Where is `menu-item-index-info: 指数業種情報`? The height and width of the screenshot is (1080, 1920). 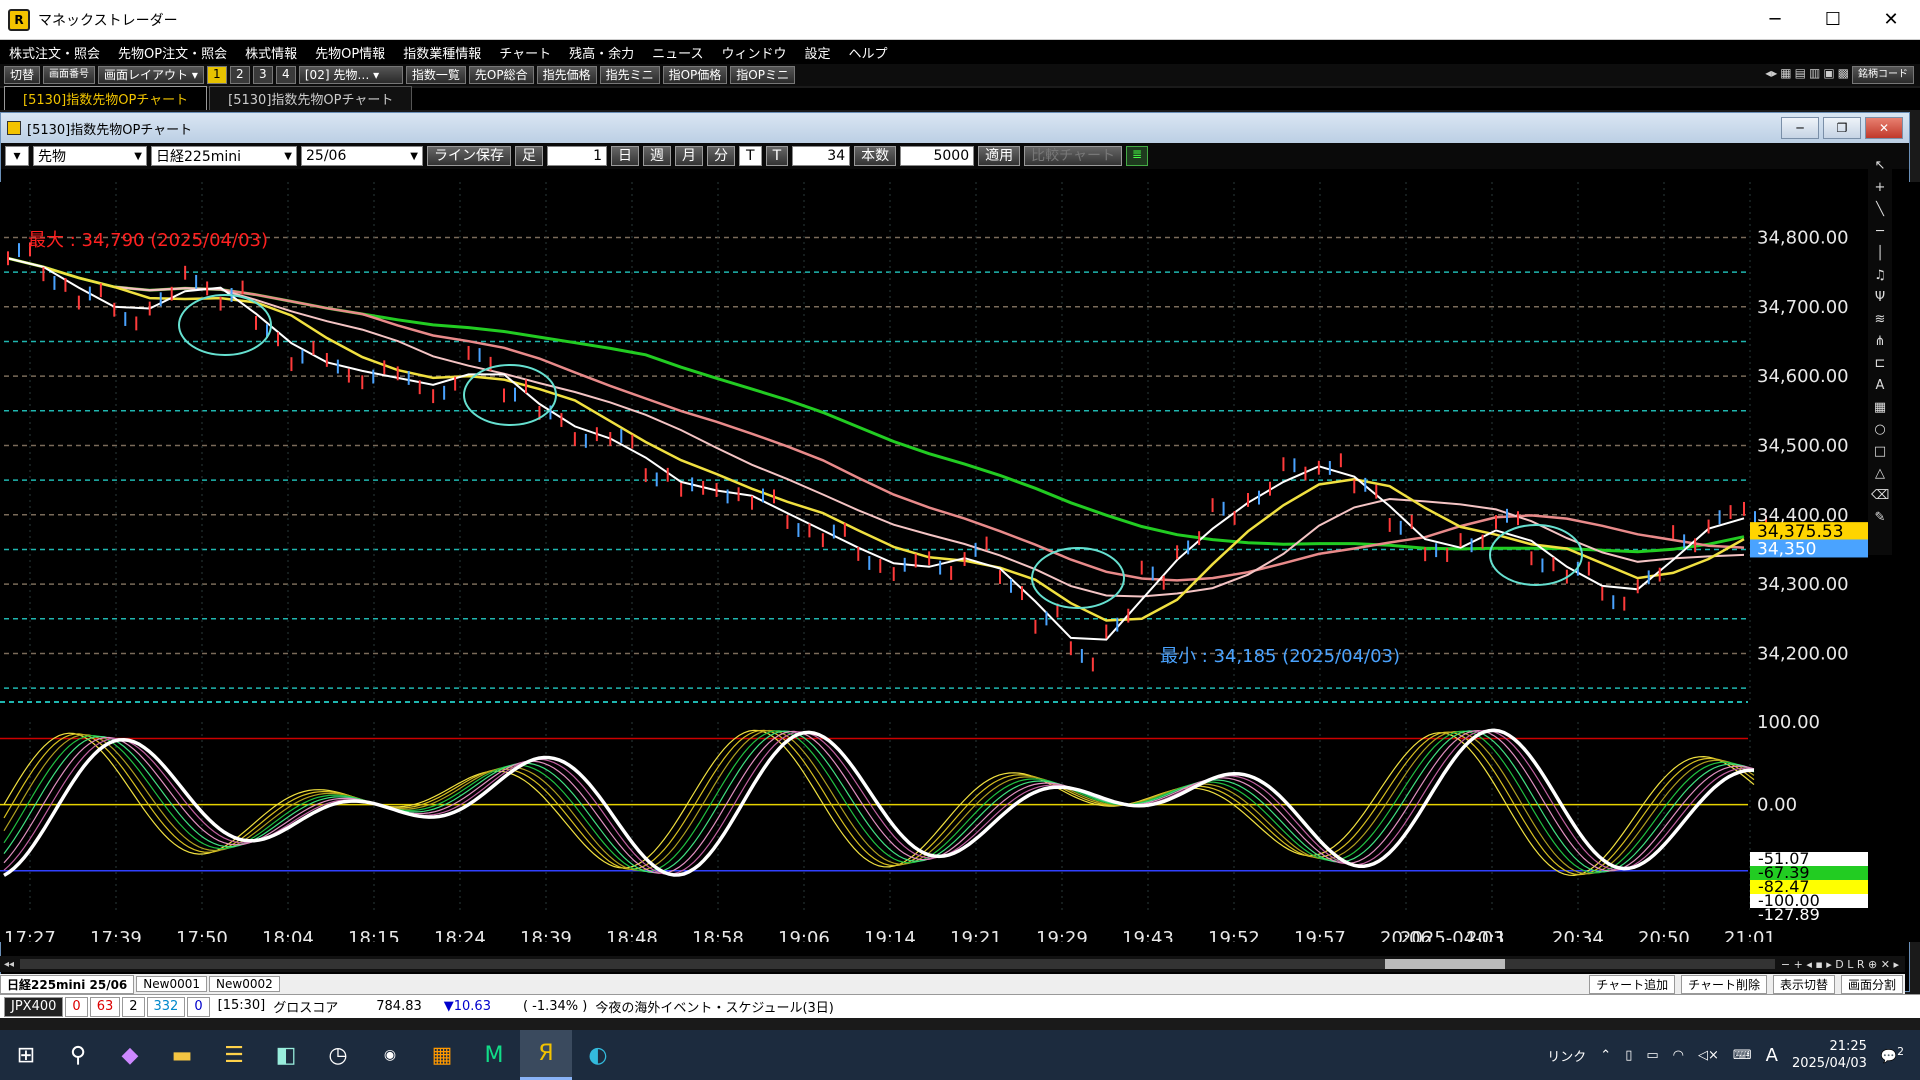 menu-item-index-info: 指数業種情報 is located at coordinates (442, 52).